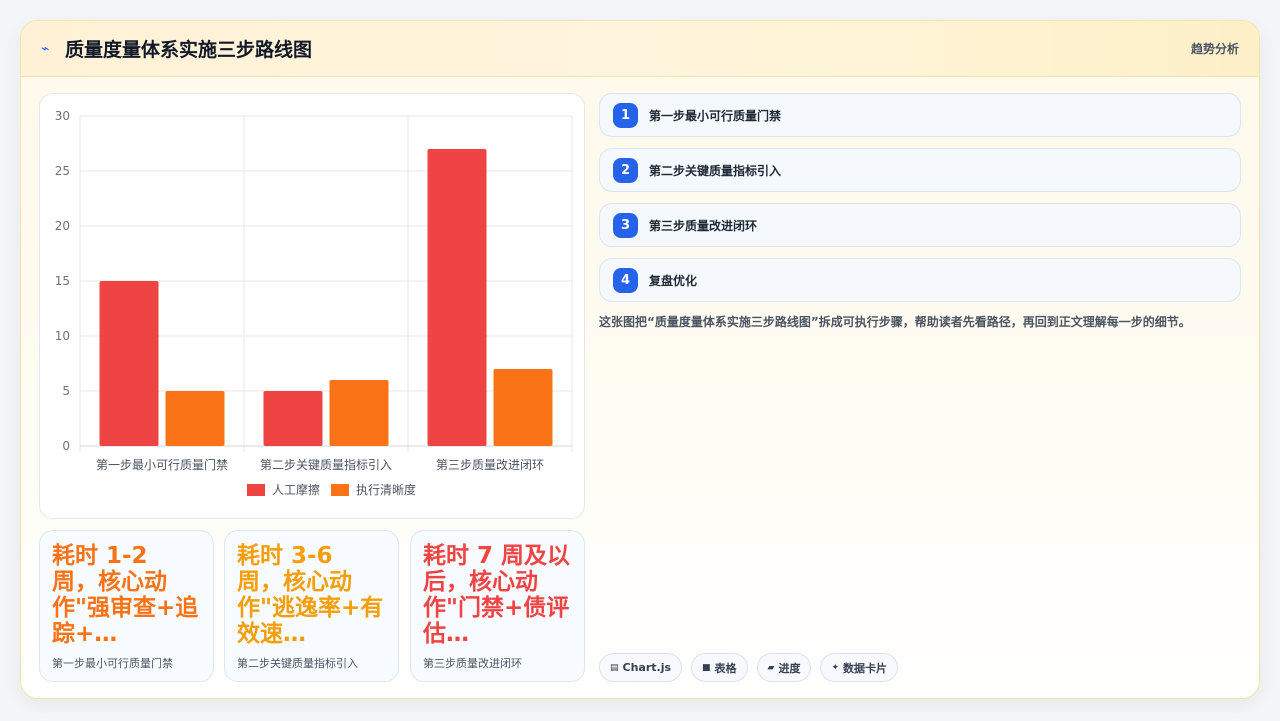 The height and width of the screenshot is (721, 1280). What do you see at coordinates (62, 336) in the screenshot?
I see `y-tick-label: 10` at bounding box center [62, 336].